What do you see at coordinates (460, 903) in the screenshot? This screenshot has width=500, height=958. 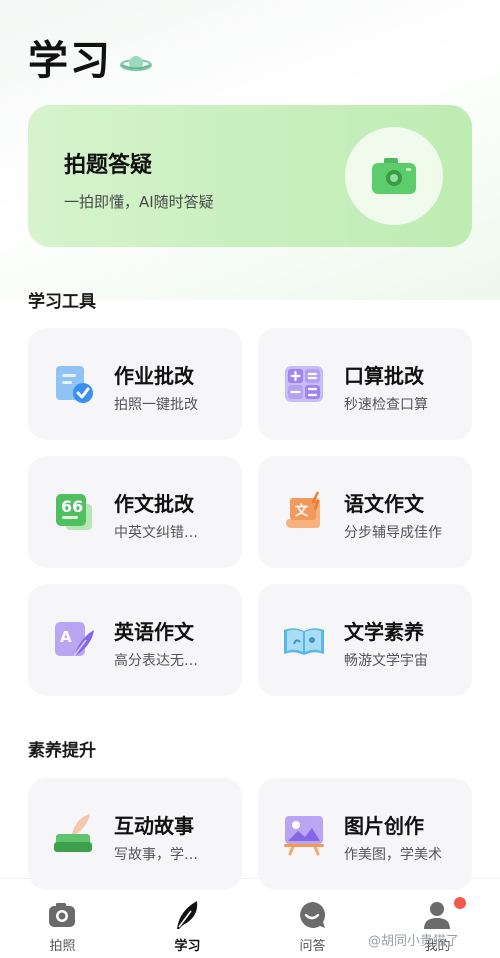 I see `notification-badge` at bounding box center [460, 903].